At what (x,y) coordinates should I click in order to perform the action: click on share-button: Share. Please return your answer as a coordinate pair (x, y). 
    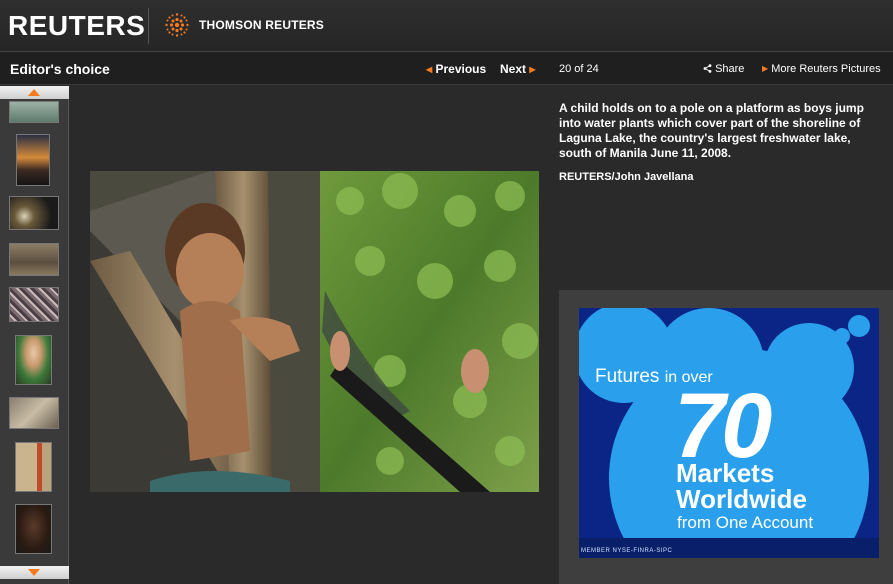
    Looking at the image, I should click on (723, 69).